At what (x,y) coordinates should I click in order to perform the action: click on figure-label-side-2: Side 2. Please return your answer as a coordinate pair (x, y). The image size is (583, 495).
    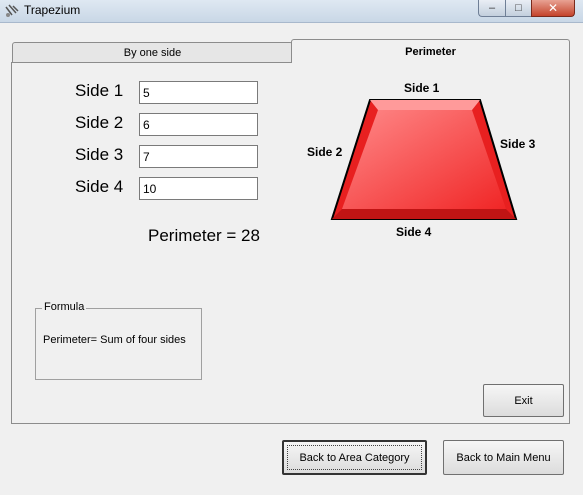
    Looking at the image, I should click on (325, 152).